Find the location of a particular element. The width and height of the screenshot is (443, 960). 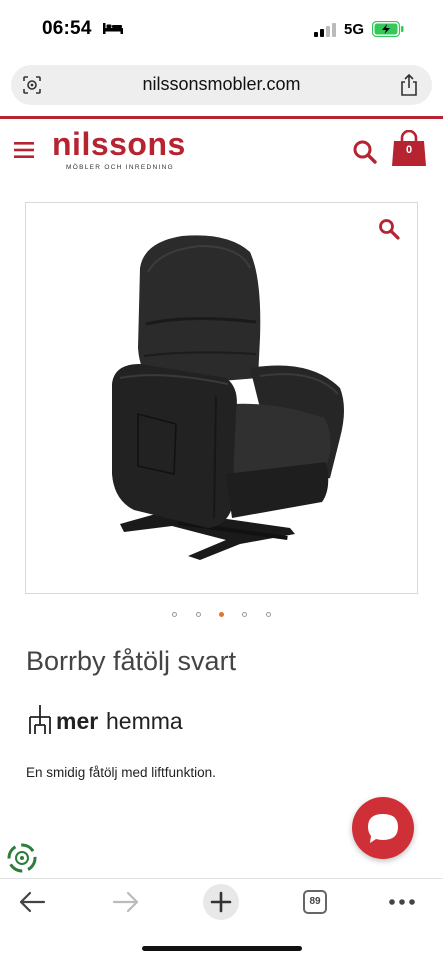

tabs-count: 89 is located at coordinates (315, 901).